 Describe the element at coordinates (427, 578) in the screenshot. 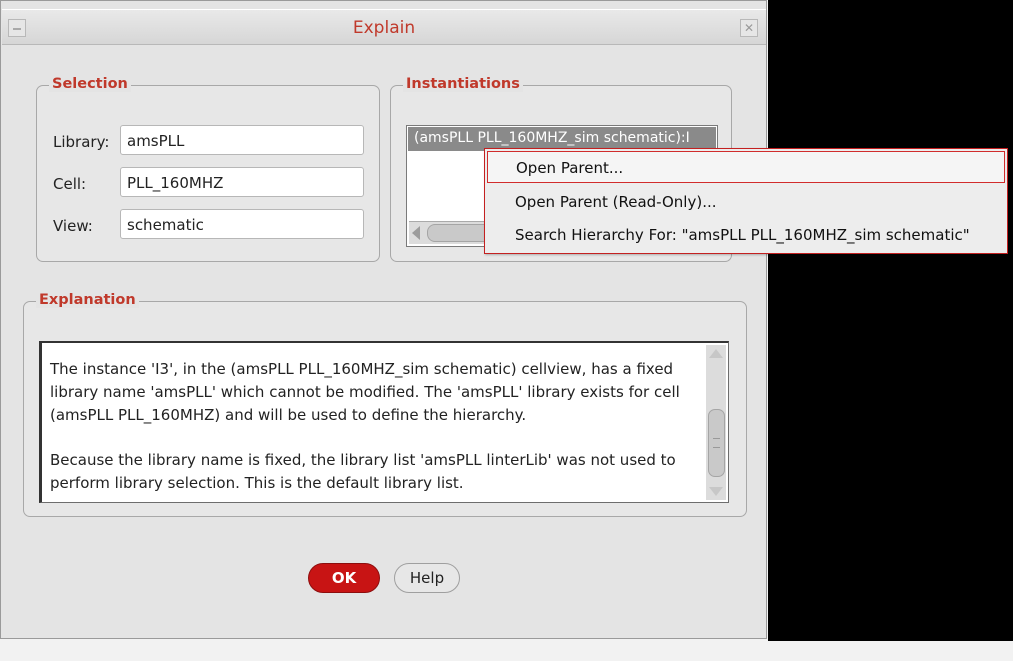

I see `help-button: Help` at that location.